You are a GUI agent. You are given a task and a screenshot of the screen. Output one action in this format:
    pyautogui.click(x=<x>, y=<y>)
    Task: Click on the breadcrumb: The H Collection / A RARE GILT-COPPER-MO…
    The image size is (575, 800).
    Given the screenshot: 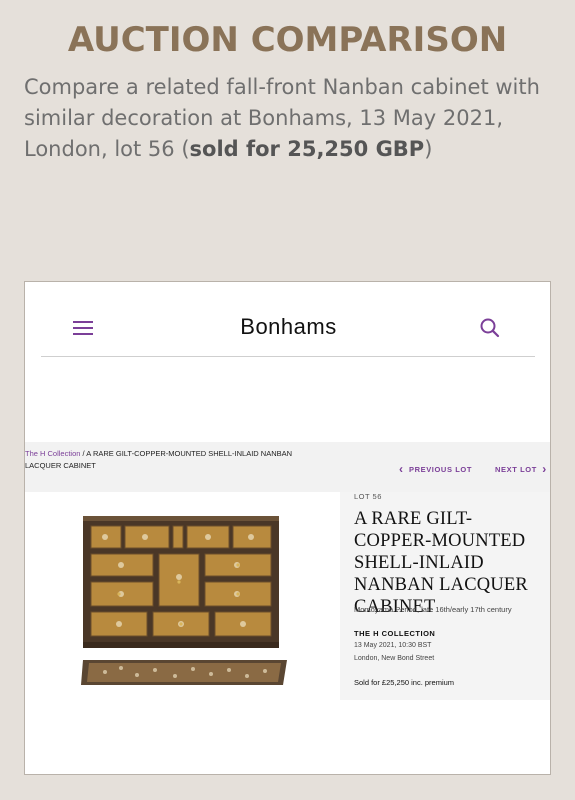 What is the action you would take?
    pyautogui.click(x=175, y=460)
    